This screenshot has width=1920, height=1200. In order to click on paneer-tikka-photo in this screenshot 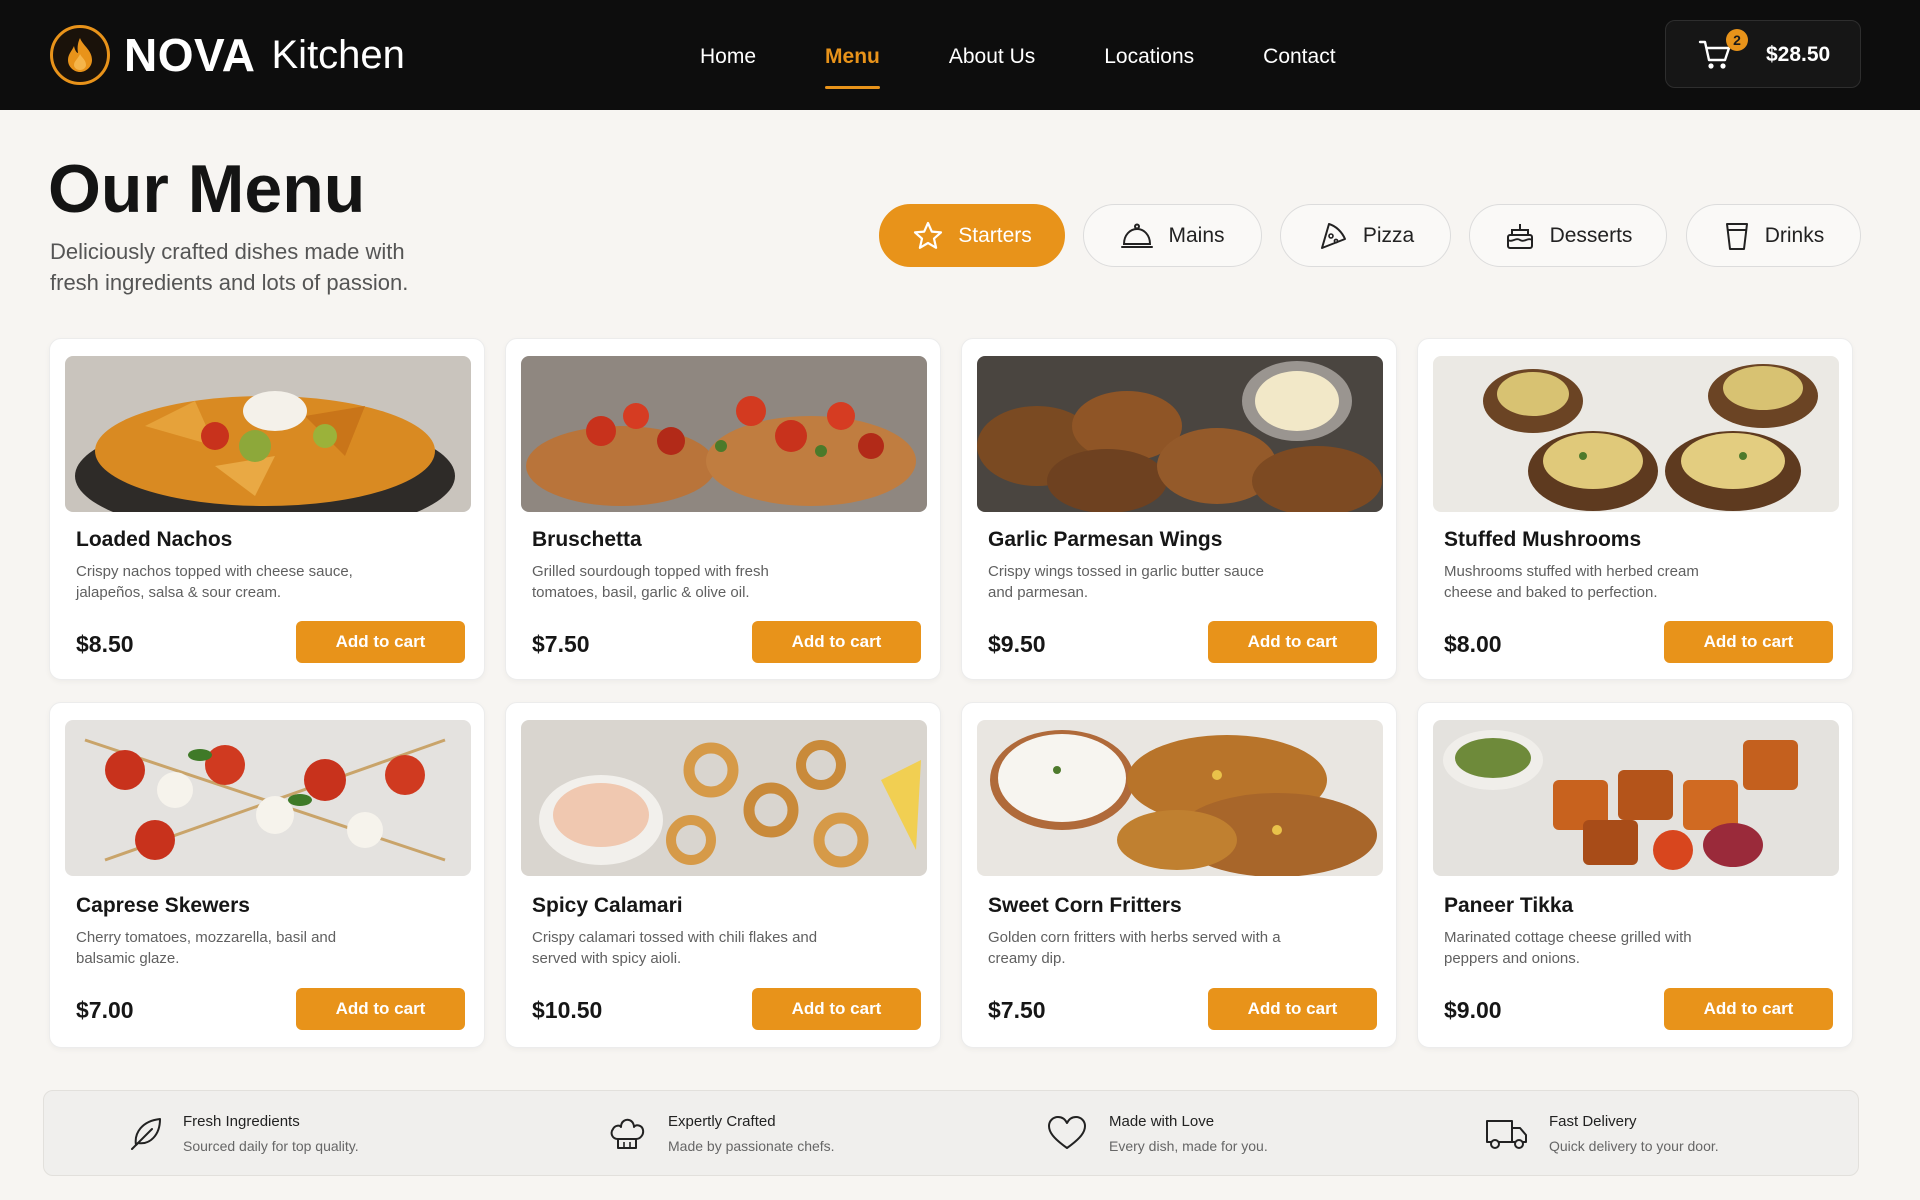, I will do `click(1636, 798)`.